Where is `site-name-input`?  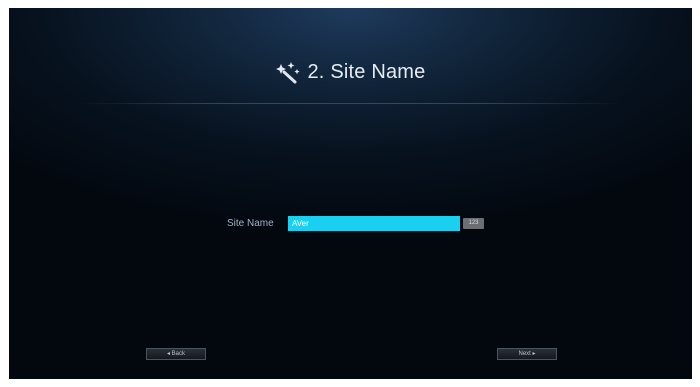
site-name-input is located at coordinates (374, 223).